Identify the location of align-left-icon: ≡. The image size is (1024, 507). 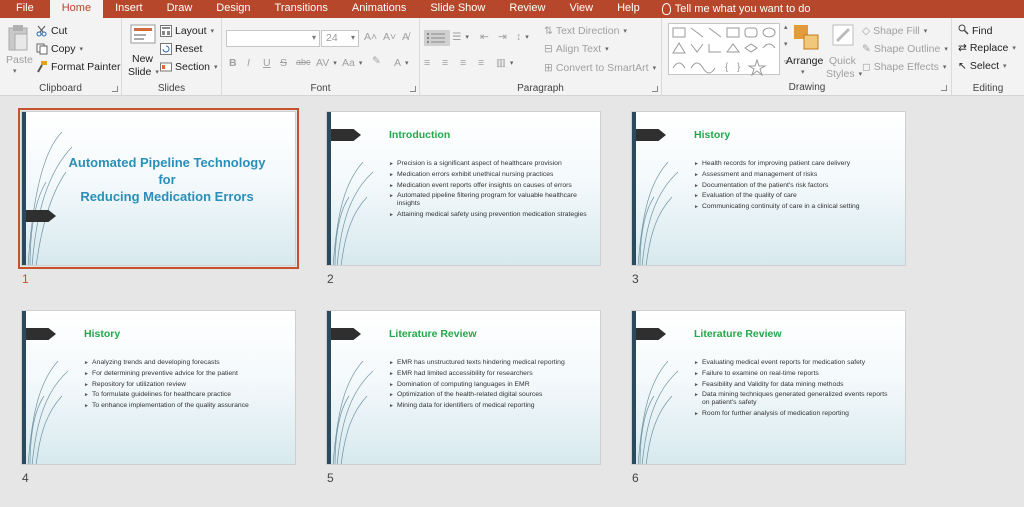
(427, 63).